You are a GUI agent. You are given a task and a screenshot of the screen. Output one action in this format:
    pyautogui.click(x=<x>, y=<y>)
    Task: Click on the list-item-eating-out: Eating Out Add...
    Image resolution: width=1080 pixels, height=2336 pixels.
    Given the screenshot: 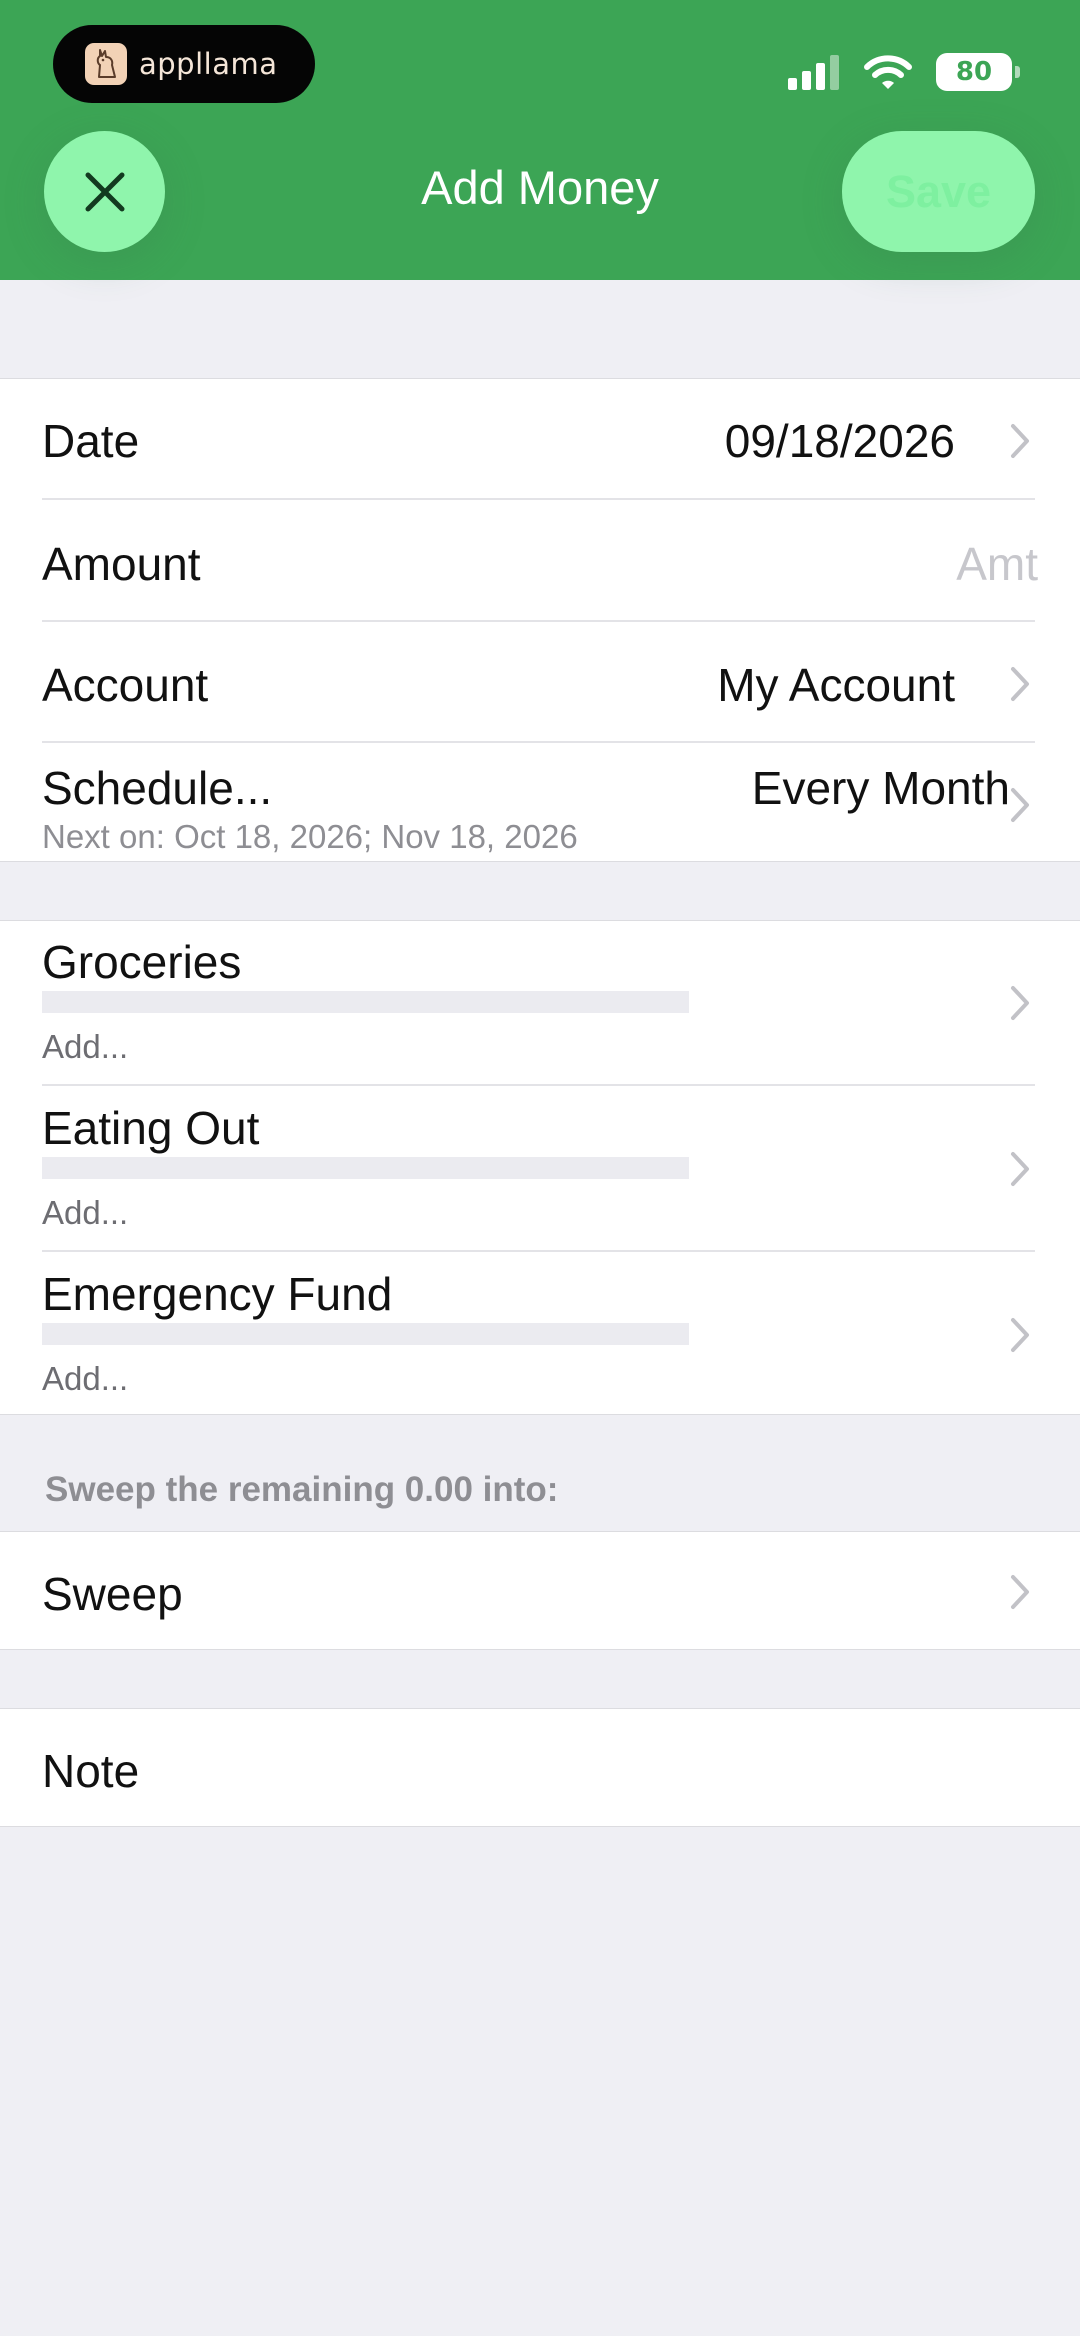 What is the action you would take?
    pyautogui.click(x=540, y=1169)
    